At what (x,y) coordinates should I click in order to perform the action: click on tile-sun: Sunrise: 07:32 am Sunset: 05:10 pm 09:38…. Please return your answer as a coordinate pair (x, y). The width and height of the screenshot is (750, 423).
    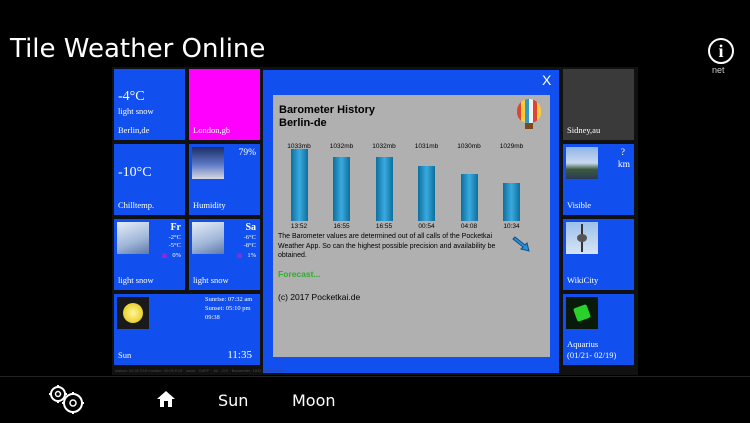
    Looking at the image, I should click on (187, 329).